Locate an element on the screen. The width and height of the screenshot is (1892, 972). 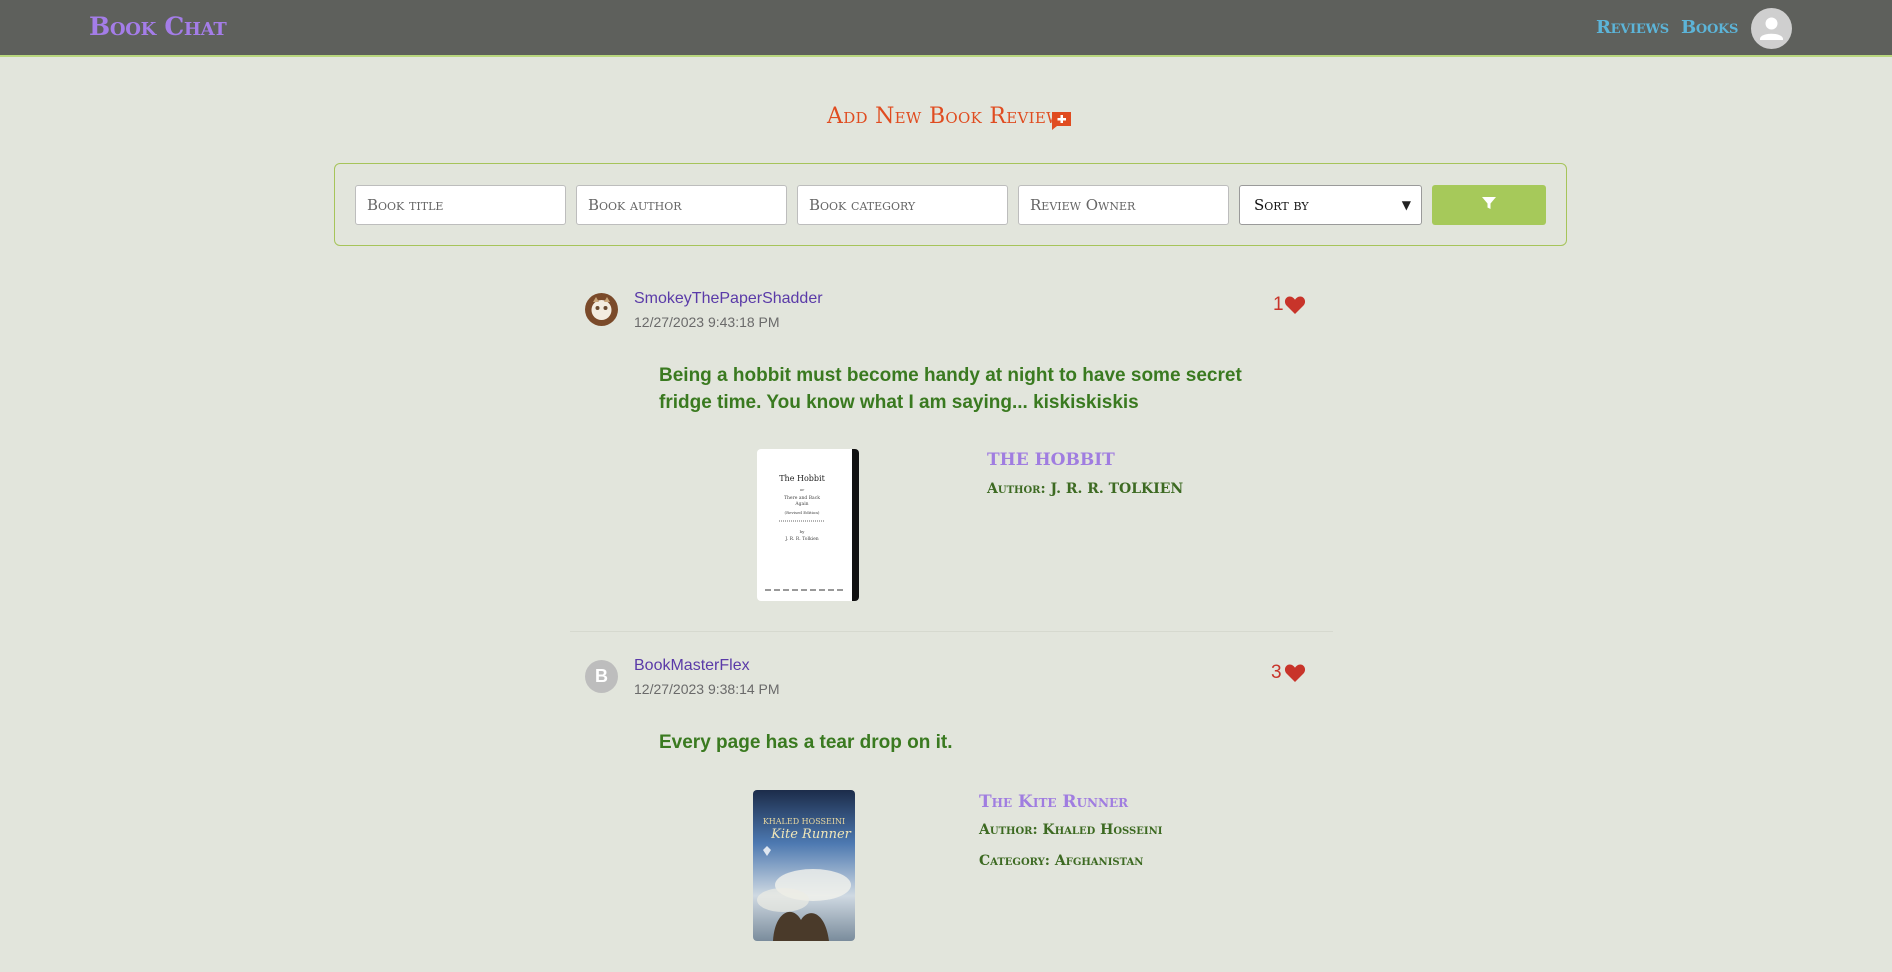
brand-logo: Book Chat is located at coordinates (158, 26).